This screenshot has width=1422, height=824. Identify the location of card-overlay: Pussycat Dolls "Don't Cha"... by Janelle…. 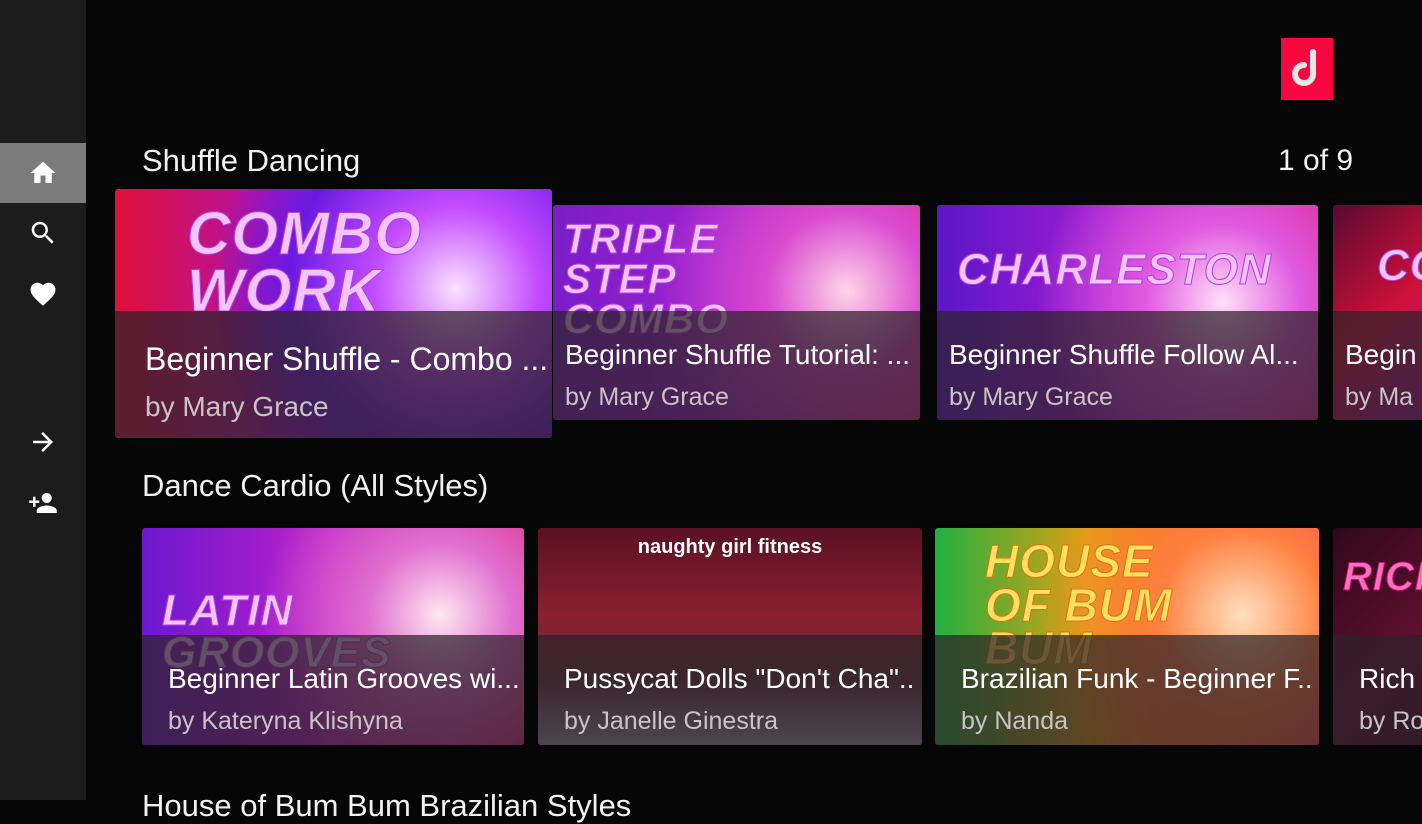
(730, 690).